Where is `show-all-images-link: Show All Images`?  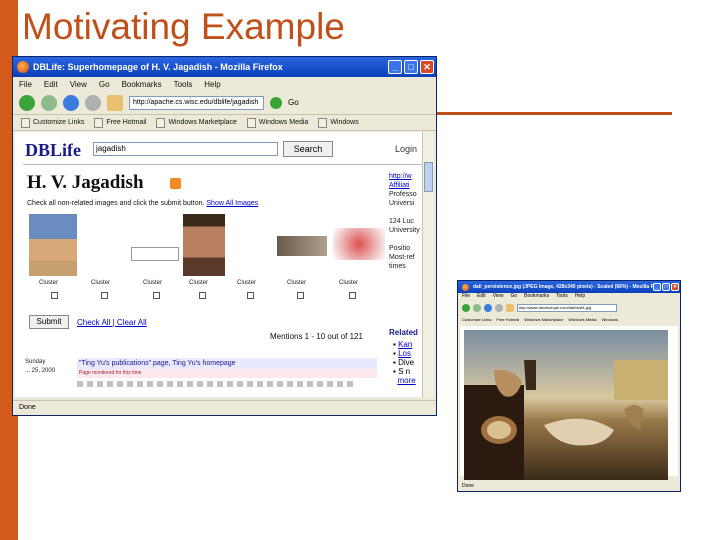 show-all-images-link: Show All Images is located at coordinates (232, 203).